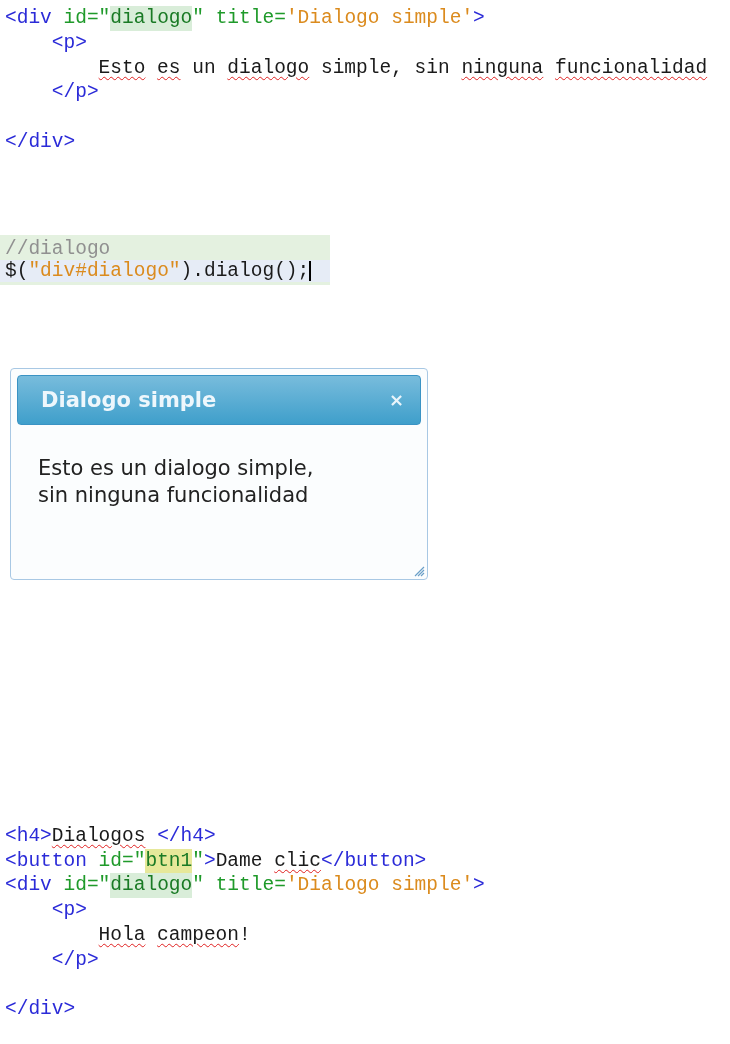 Image resolution: width=730 pixels, height=1044 pixels. I want to click on misspelled-word: es, so click(169, 68).